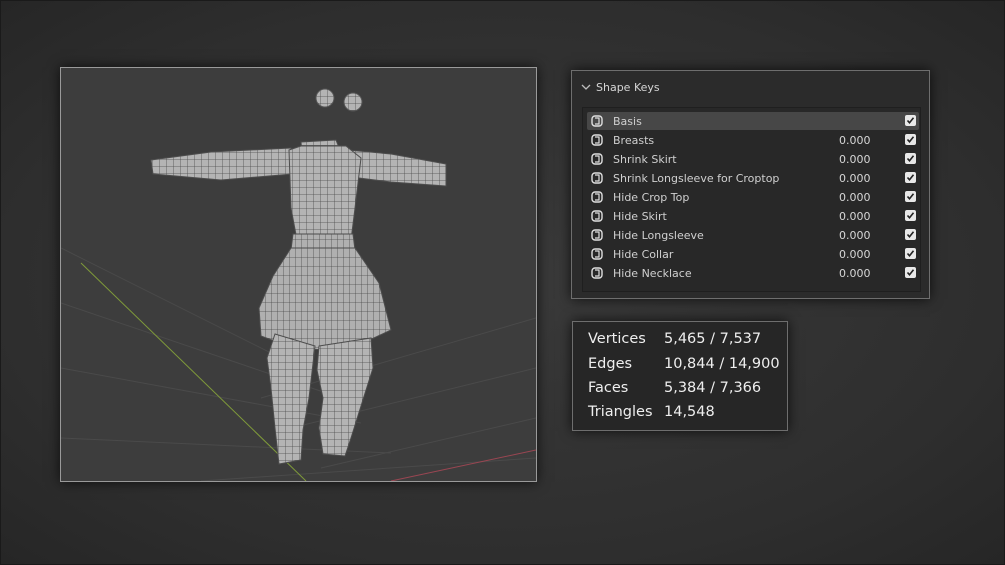 The width and height of the screenshot is (1005, 565). What do you see at coordinates (689, 412) in the screenshot?
I see `stat-value: 14,548` at bounding box center [689, 412].